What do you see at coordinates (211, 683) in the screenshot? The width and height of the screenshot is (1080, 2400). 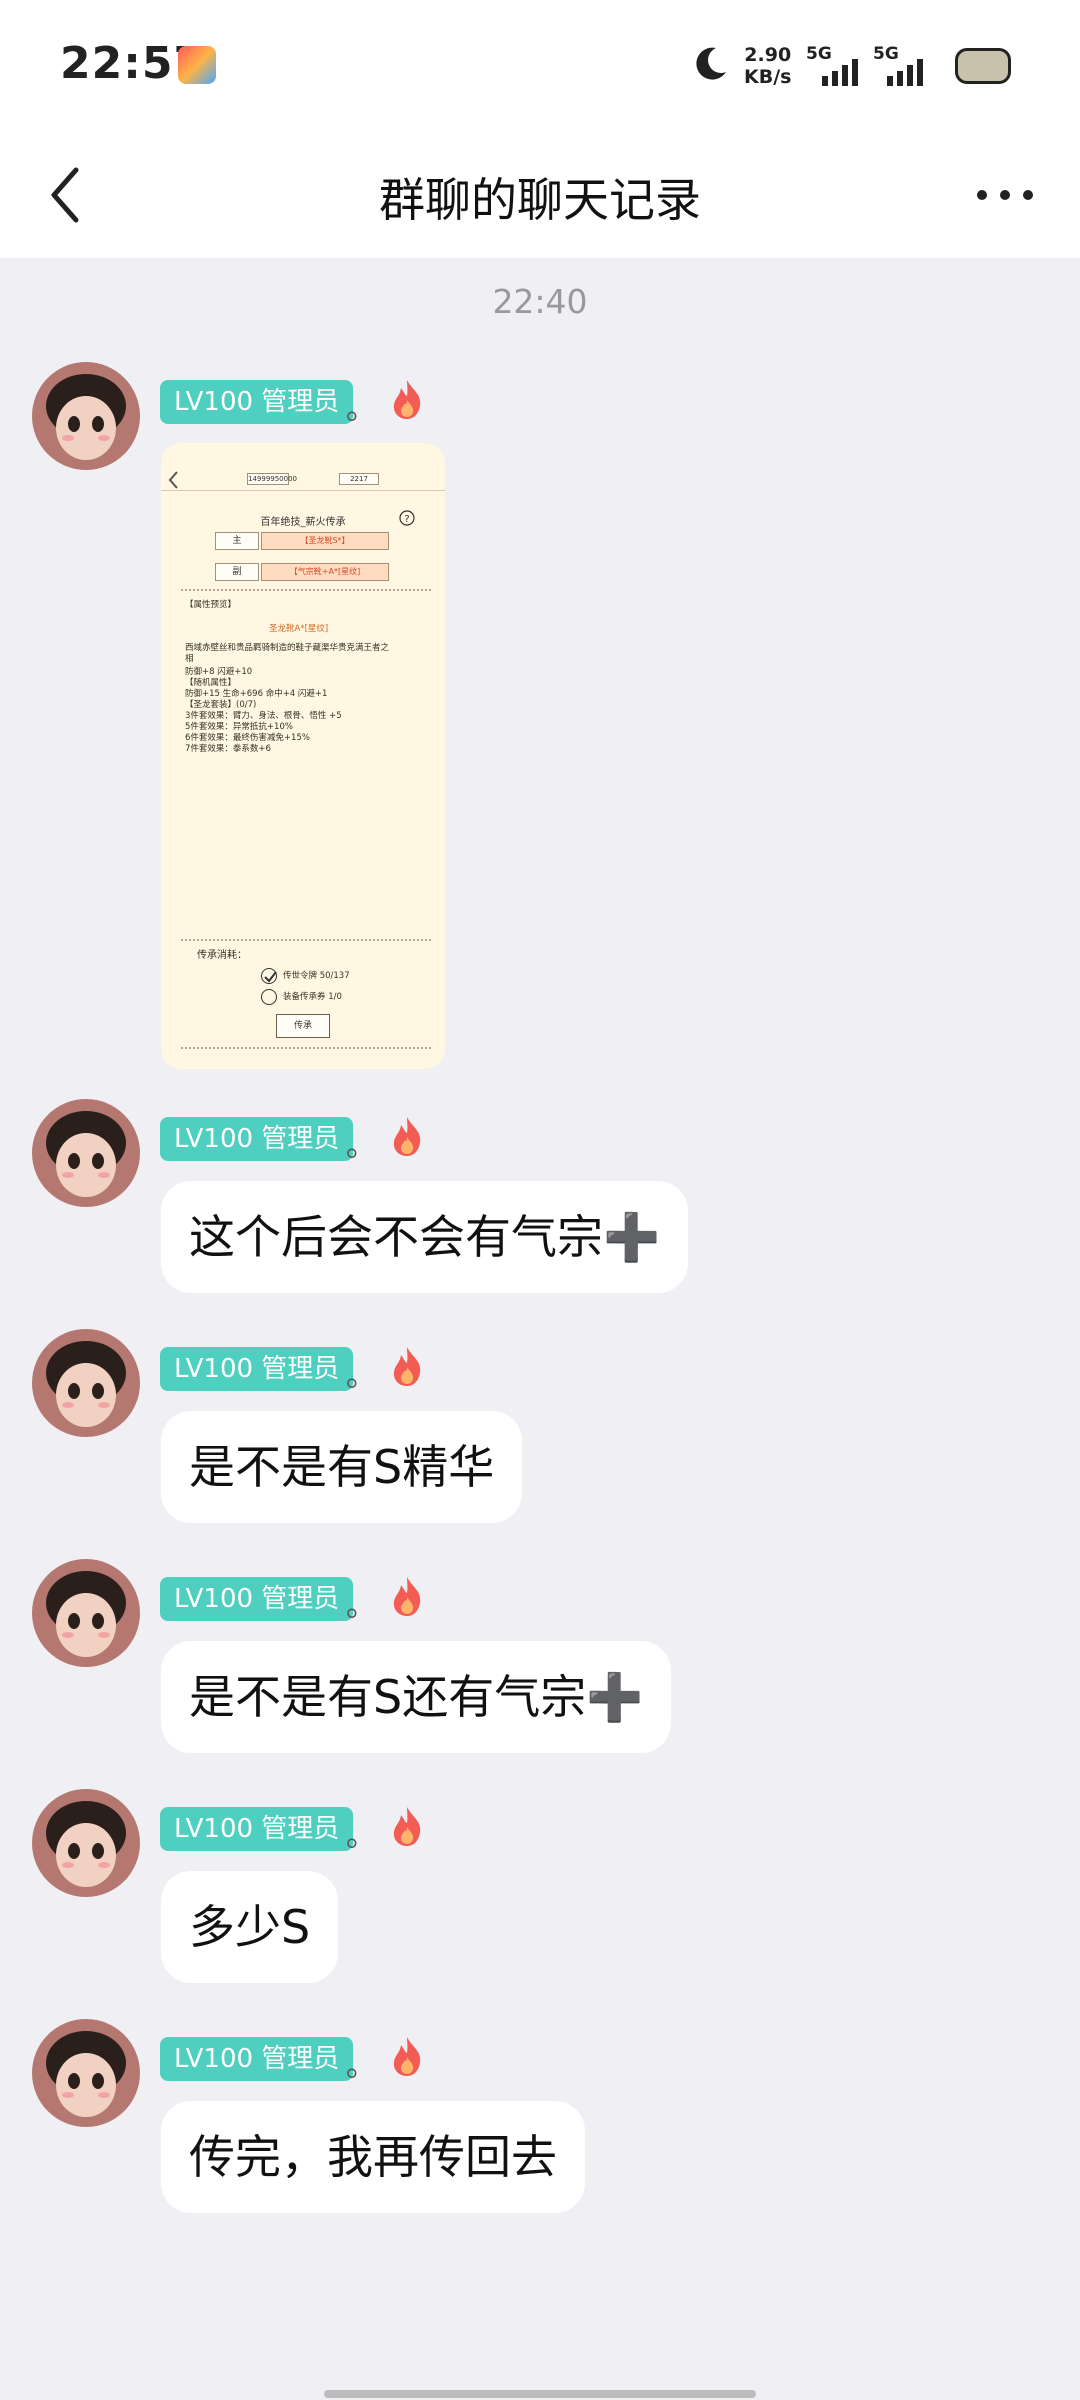 I see `detail-line: 【随机属性】` at bounding box center [211, 683].